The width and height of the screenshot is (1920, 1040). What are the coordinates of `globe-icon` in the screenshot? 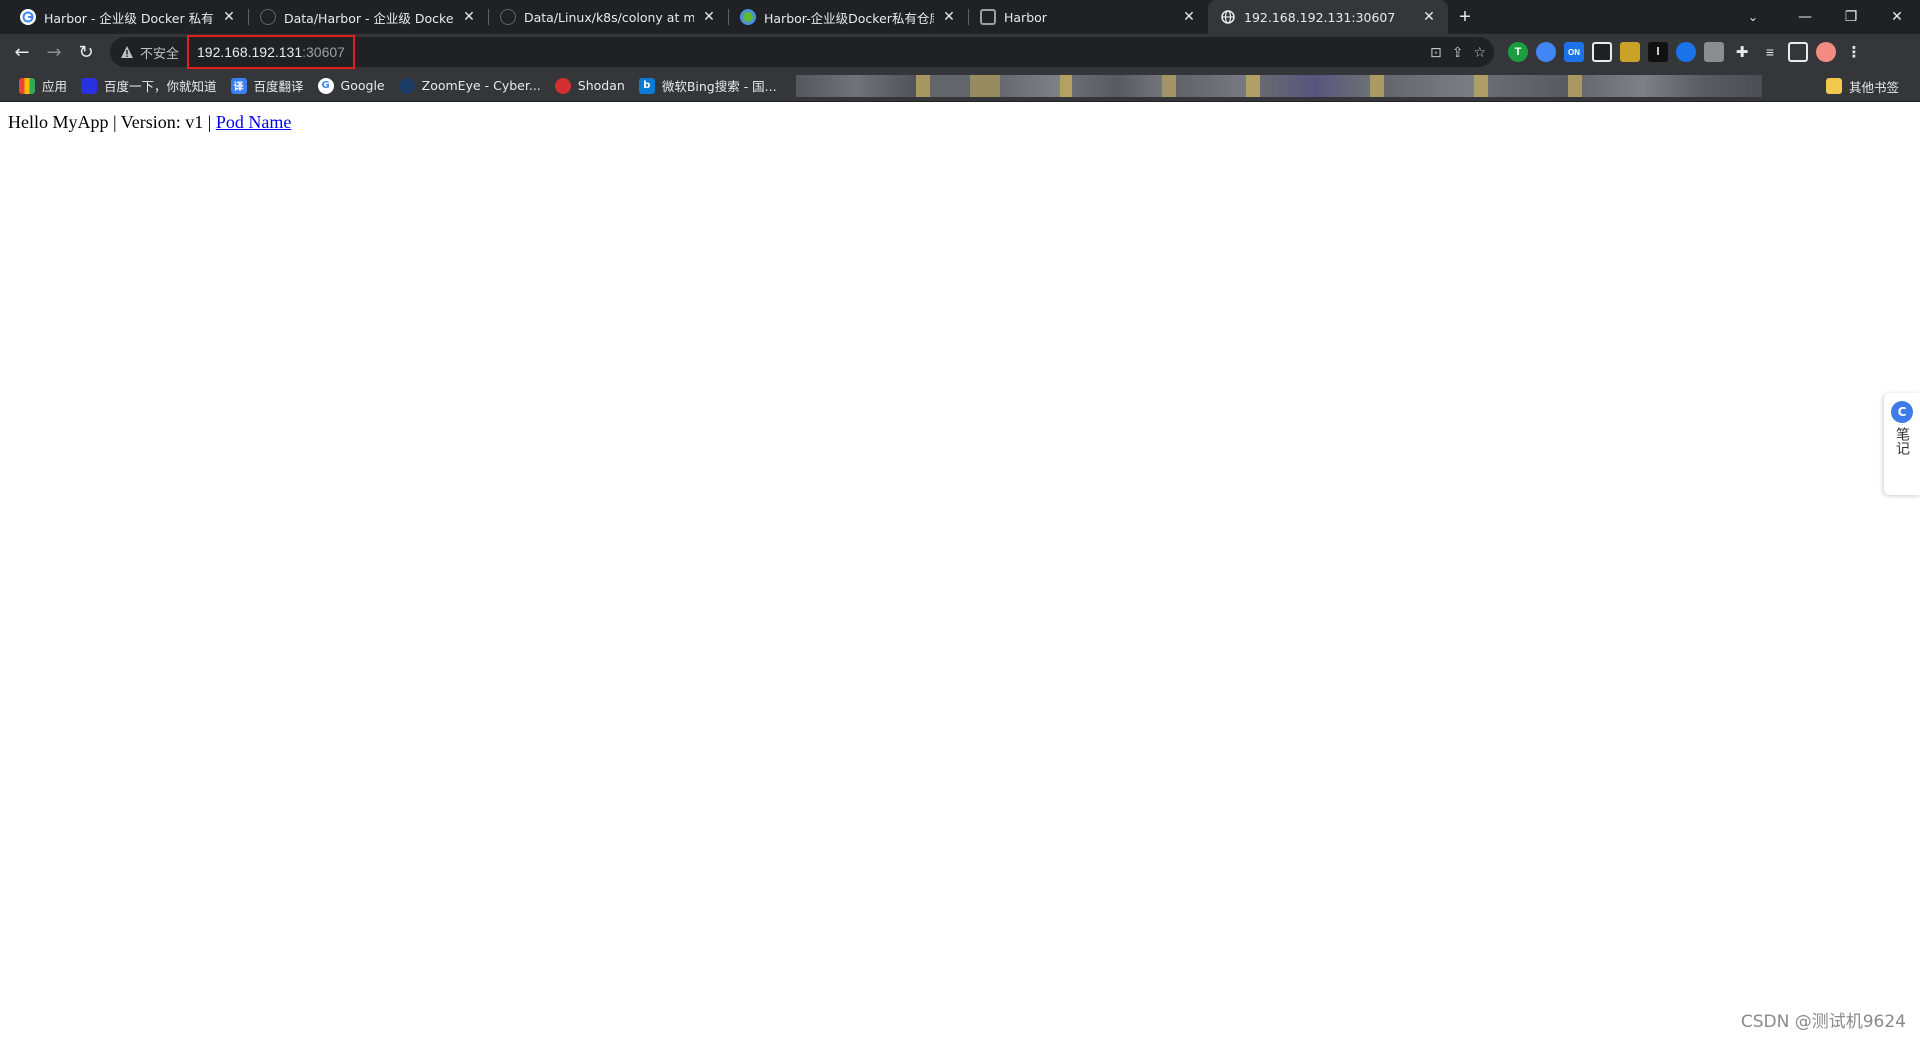 It's located at (1228, 17).